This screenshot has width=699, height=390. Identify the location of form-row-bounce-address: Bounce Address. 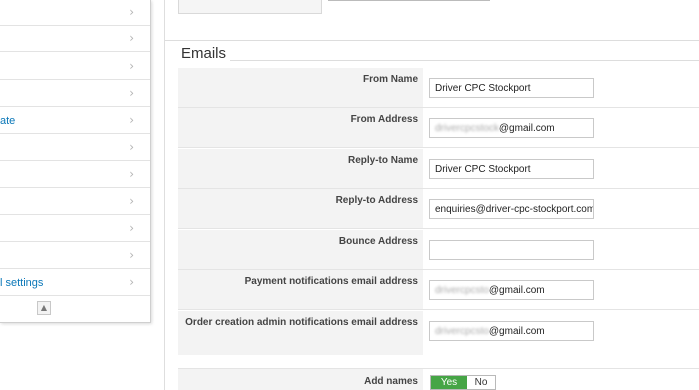
(438, 250).